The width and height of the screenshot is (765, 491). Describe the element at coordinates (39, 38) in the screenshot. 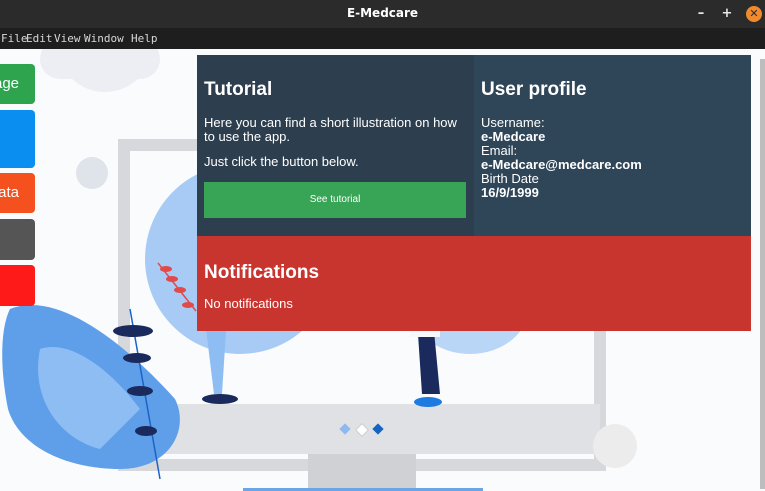

I see `menu-edit: Edit` at that location.